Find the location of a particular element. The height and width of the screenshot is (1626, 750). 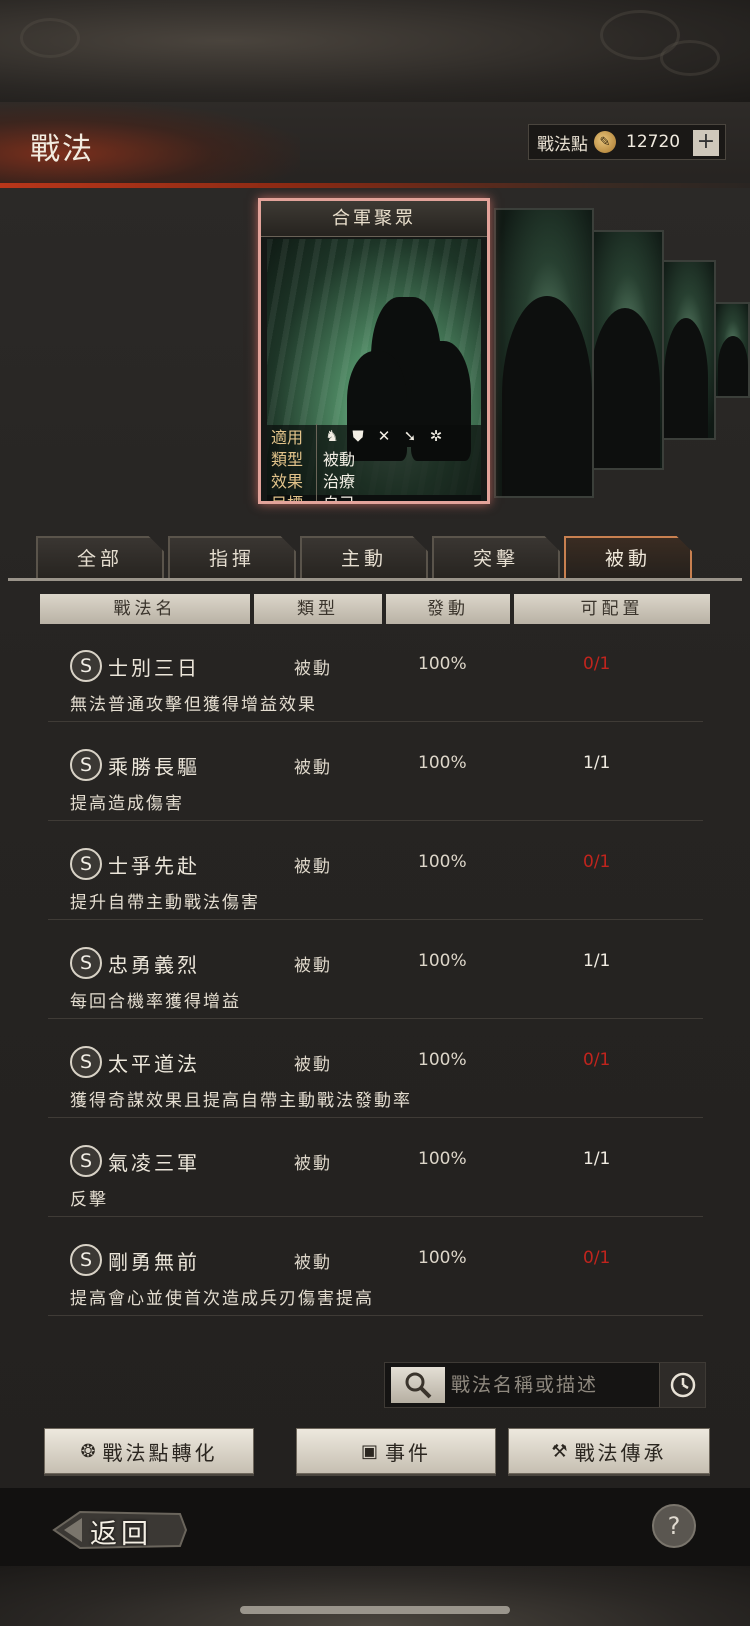

skill-row: S 太平道法 被動 100% 0/1 獲得奇謀效果且提高自帶主動戰法發動率 is located at coordinates (375, 1073).